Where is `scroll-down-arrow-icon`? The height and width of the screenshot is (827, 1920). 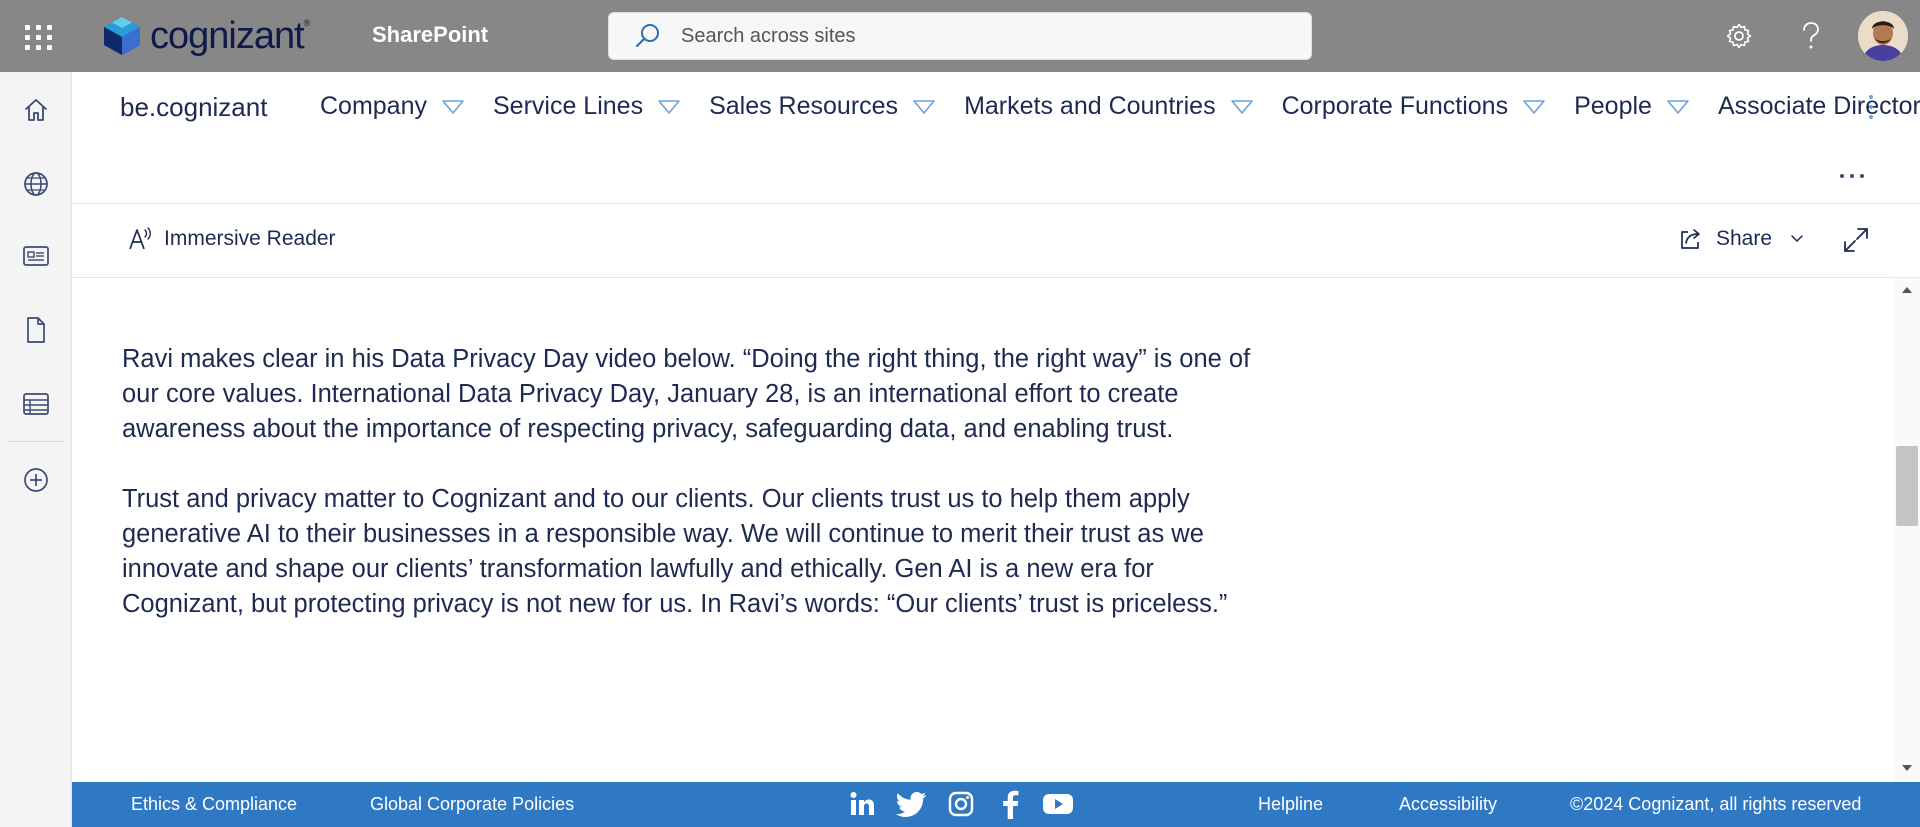
scroll-down-arrow-icon is located at coordinates (1907, 768).